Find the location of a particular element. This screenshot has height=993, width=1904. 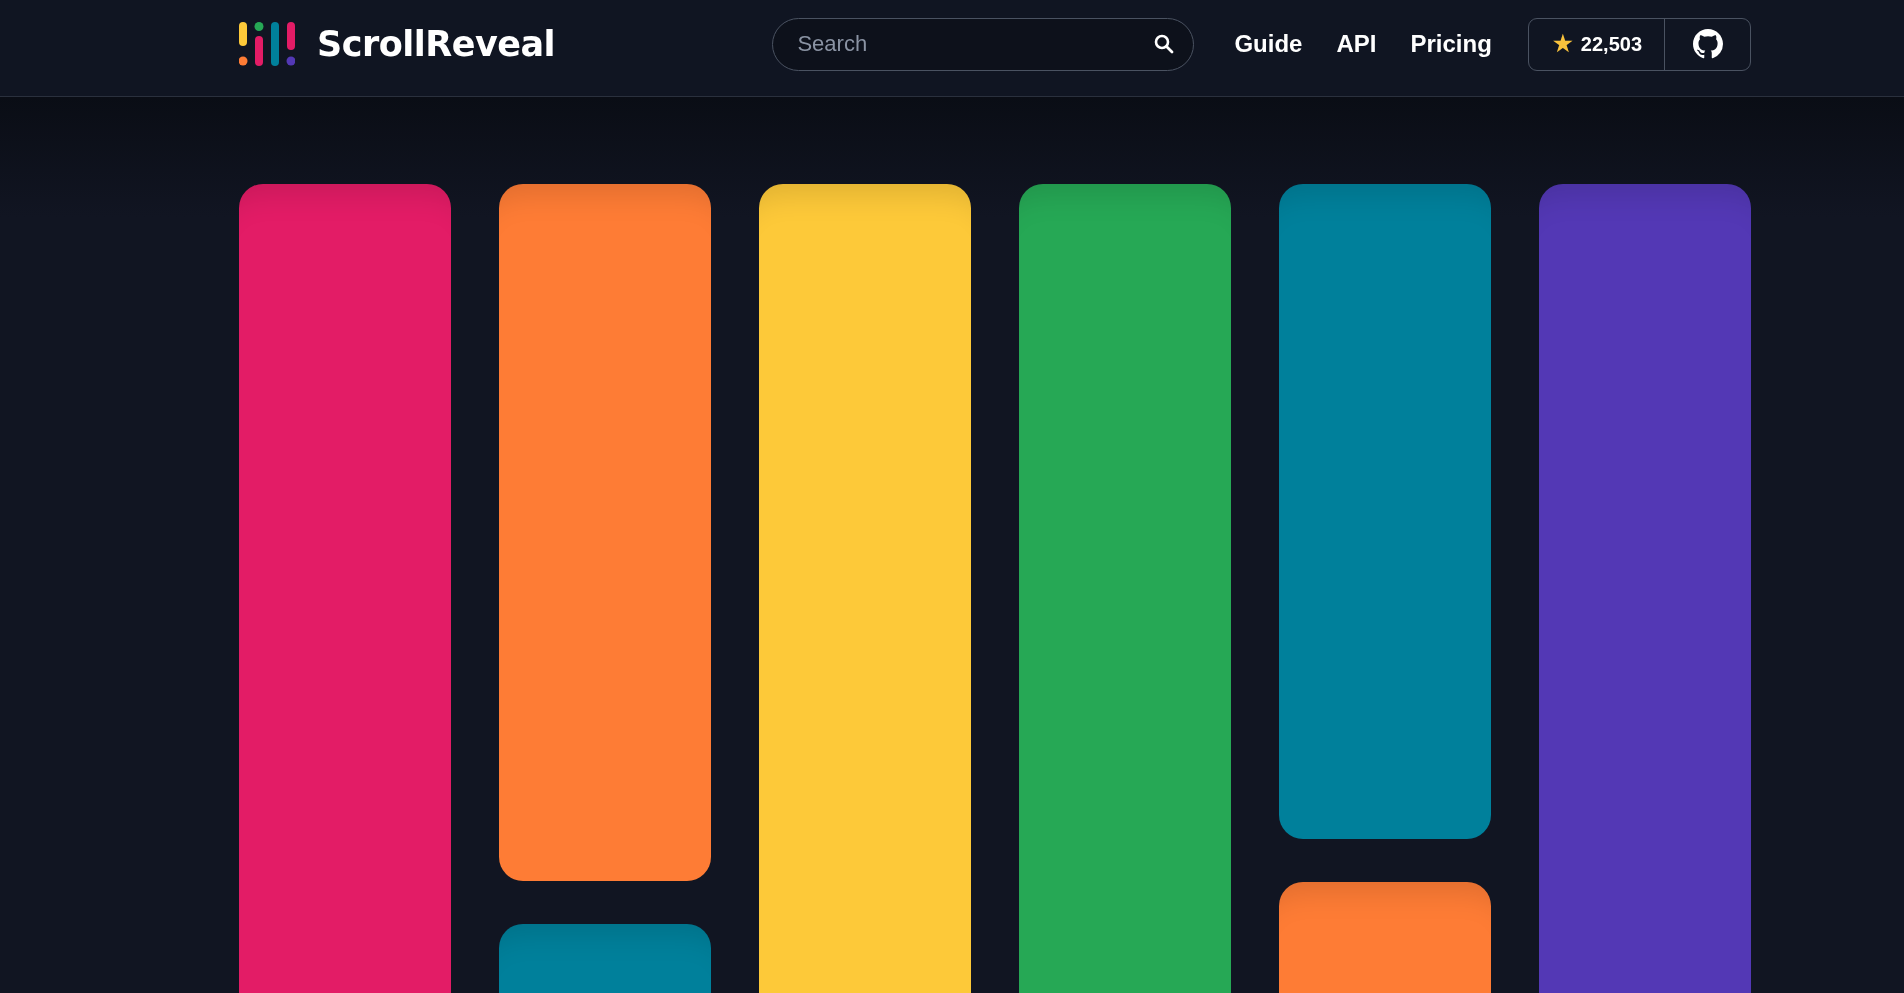

nav-link: Pricing is located at coordinates (1451, 44).